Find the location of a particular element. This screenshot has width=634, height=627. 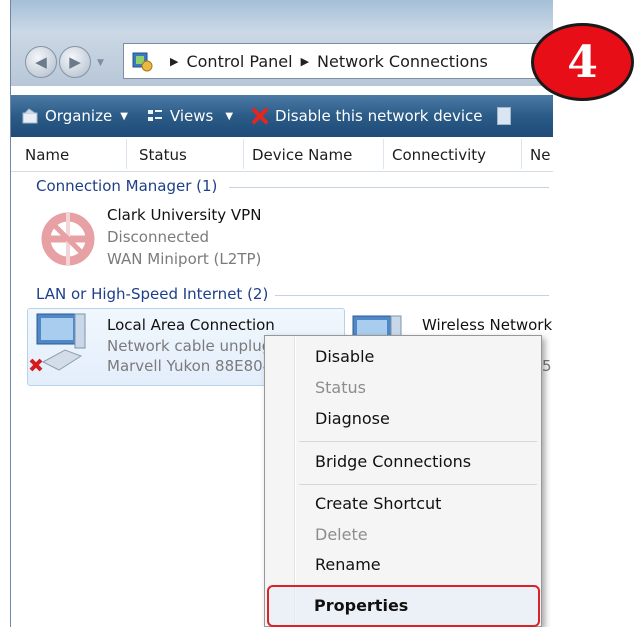

local-area-connection-name: Local Area Connection is located at coordinates (191, 325).